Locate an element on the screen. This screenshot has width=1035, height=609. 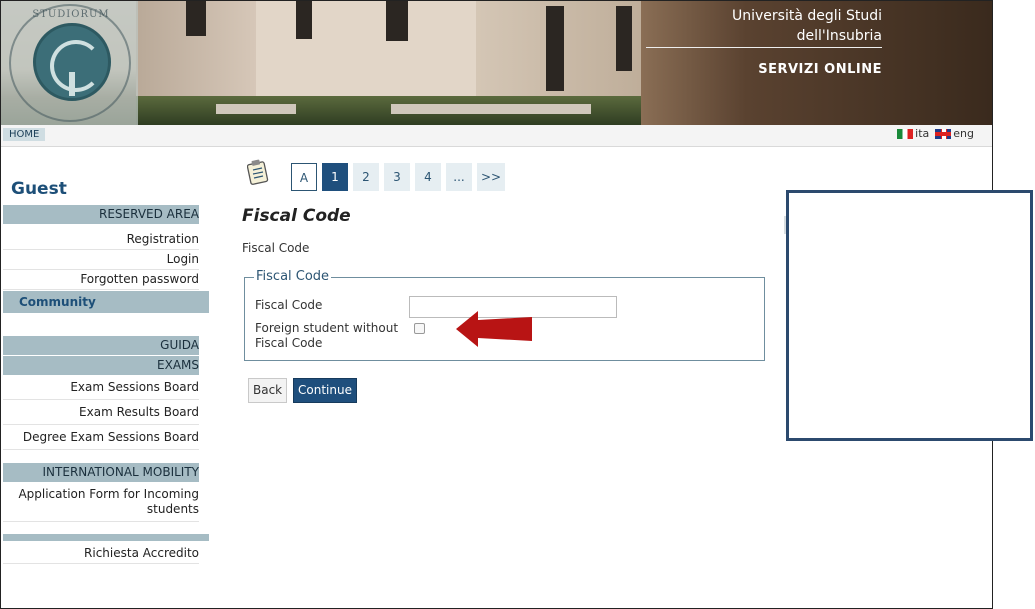
foreign-student-checkbox is located at coordinates (419, 328).